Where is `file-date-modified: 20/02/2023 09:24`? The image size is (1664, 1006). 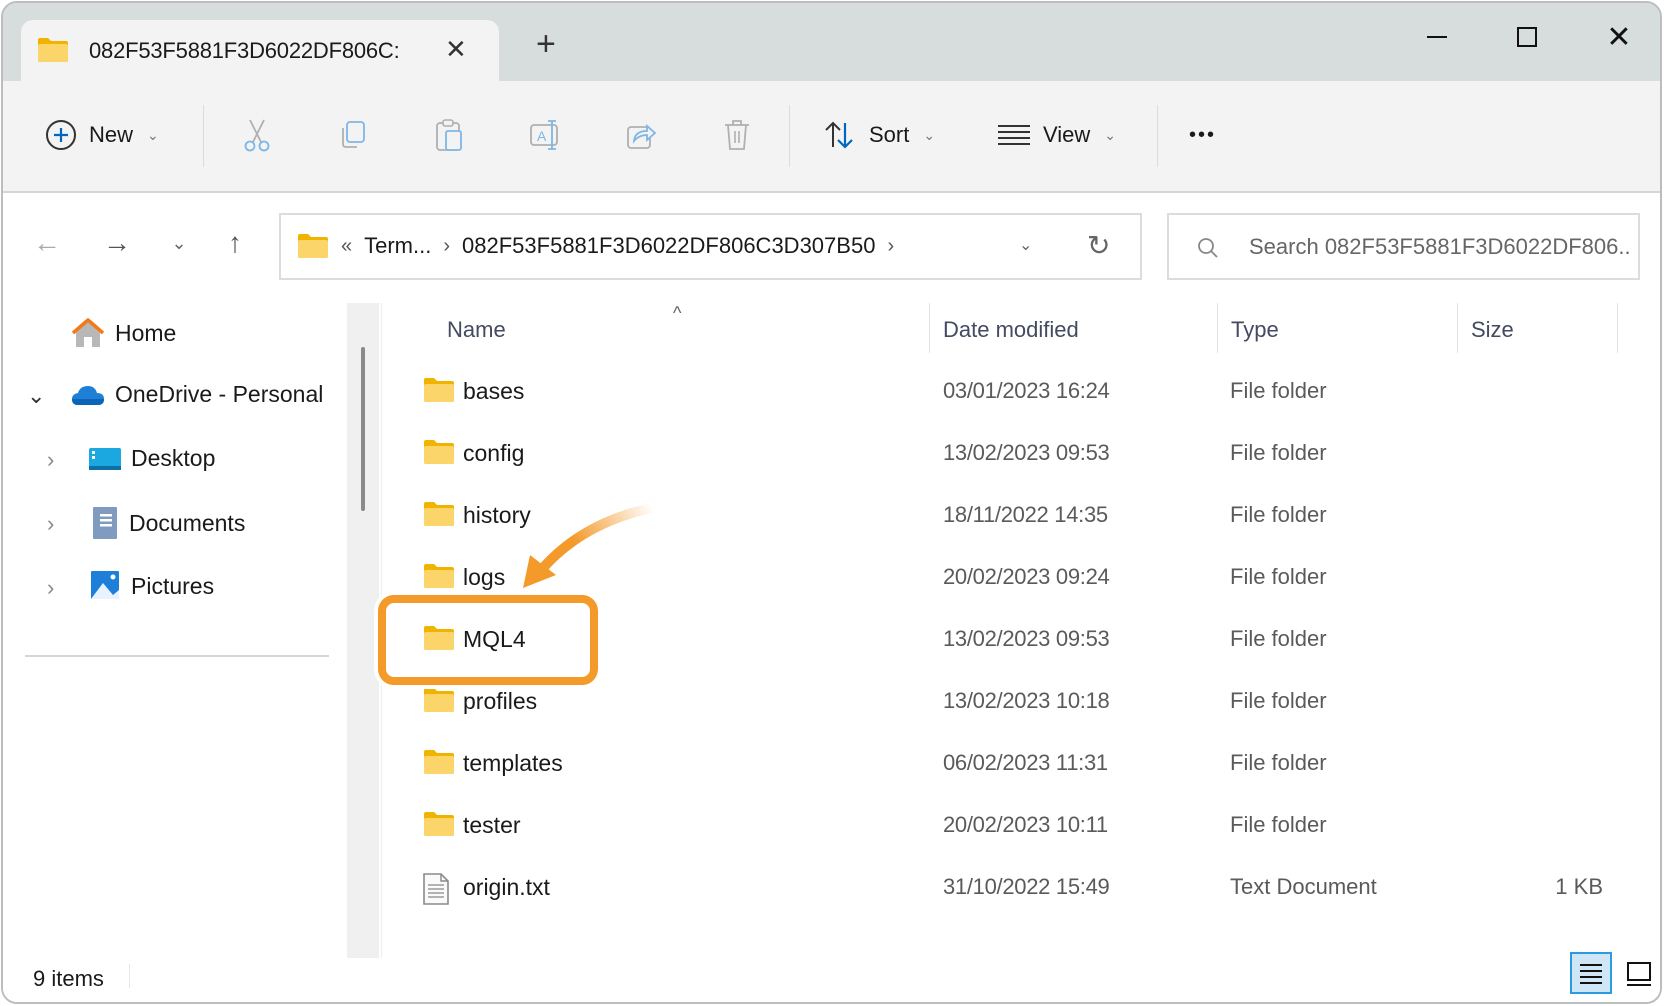
file-date-modified: 20/02/2023 09:24 is located at coordinates (1026, 576).